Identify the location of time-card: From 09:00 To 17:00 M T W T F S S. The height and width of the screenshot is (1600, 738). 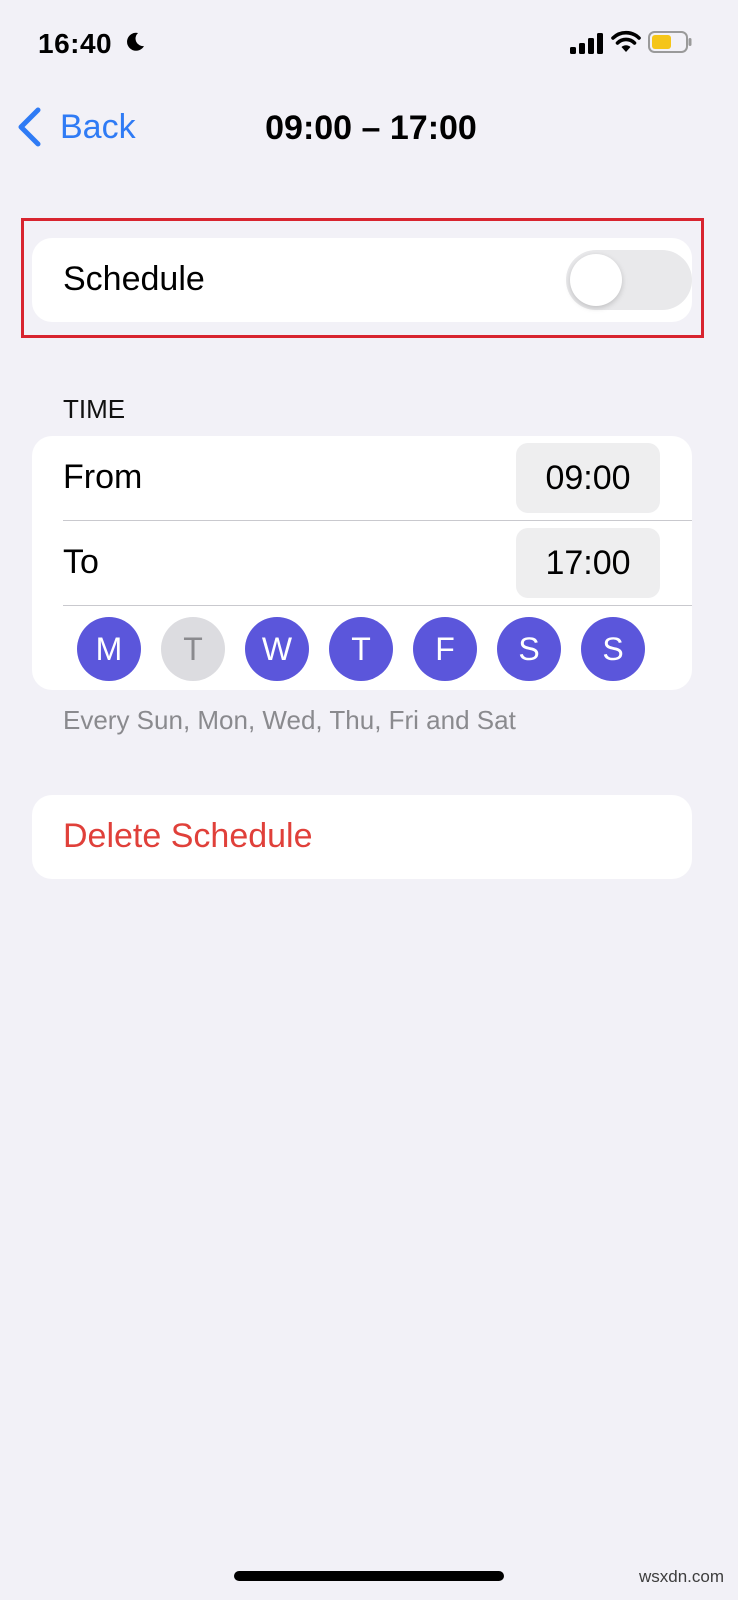
(362, 563).